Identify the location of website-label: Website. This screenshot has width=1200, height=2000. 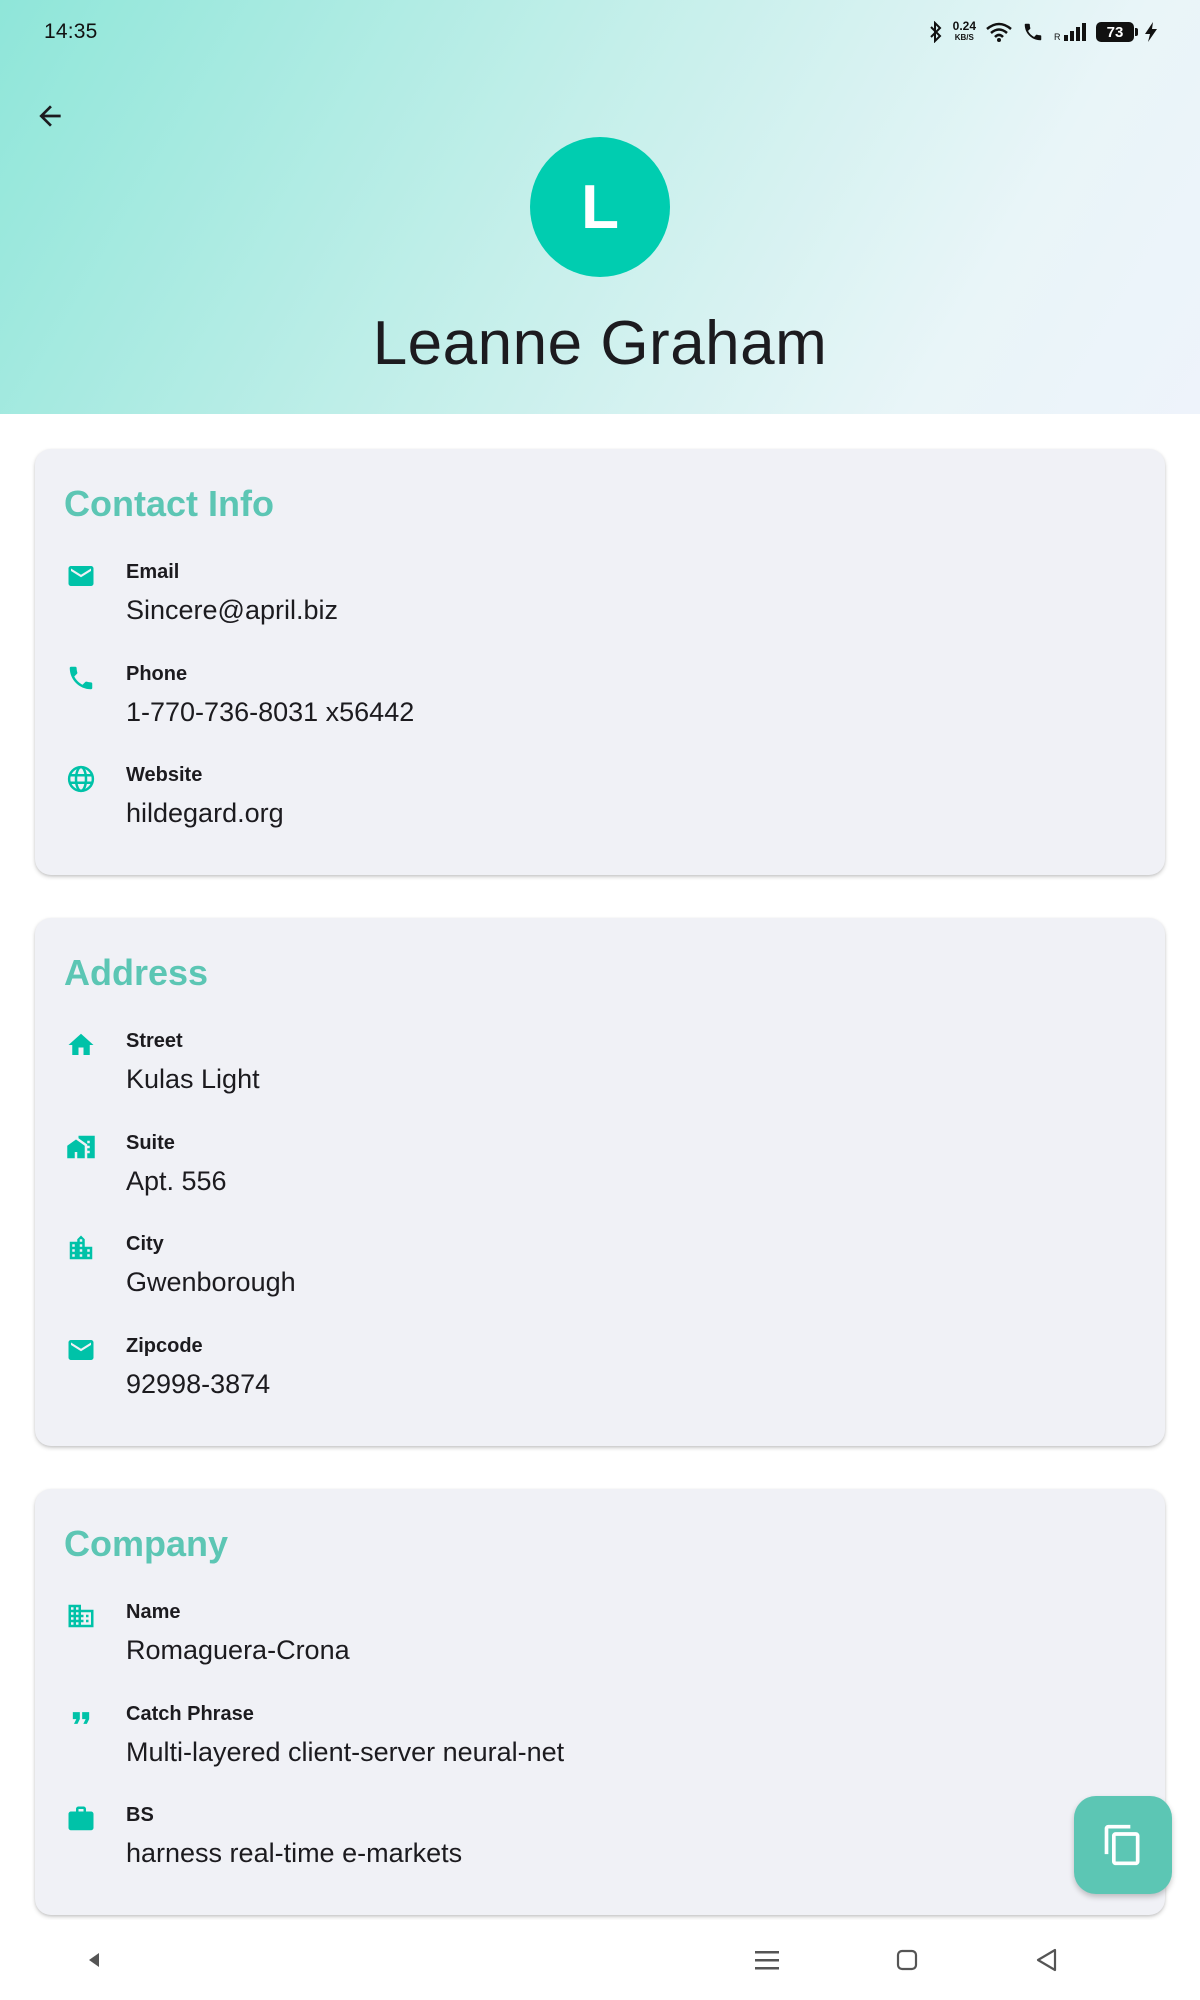
(164, 775).